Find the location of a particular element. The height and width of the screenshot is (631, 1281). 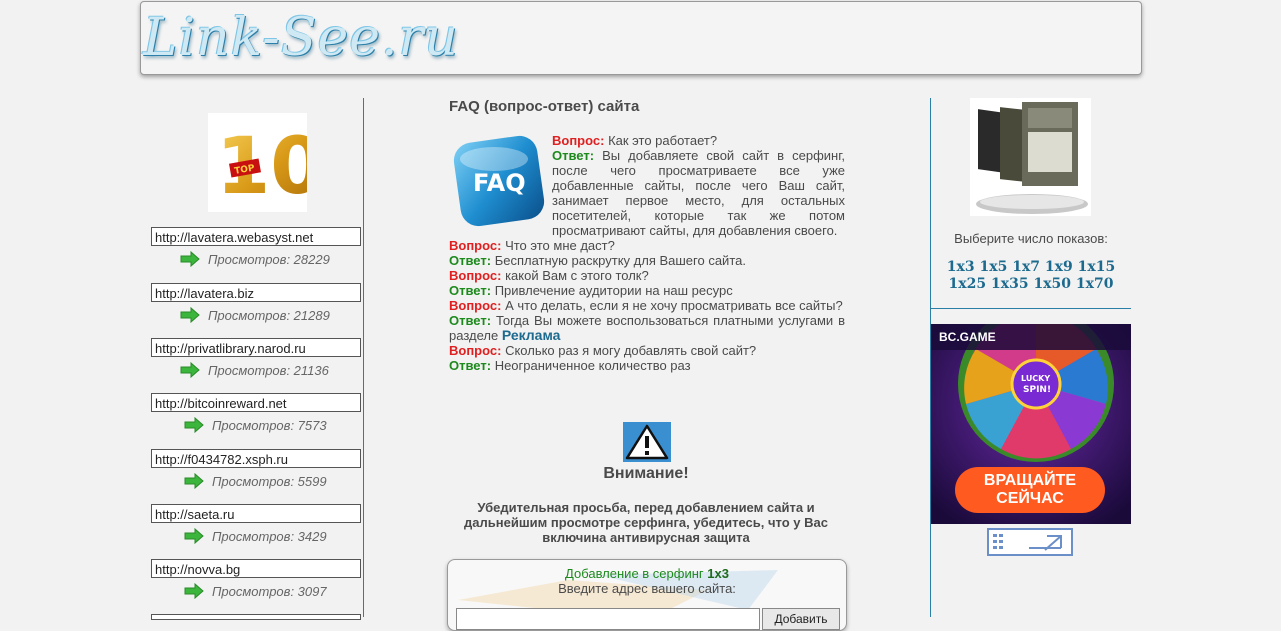

top-link-6: http://saeta.ru is located at coordinates (256, 513).